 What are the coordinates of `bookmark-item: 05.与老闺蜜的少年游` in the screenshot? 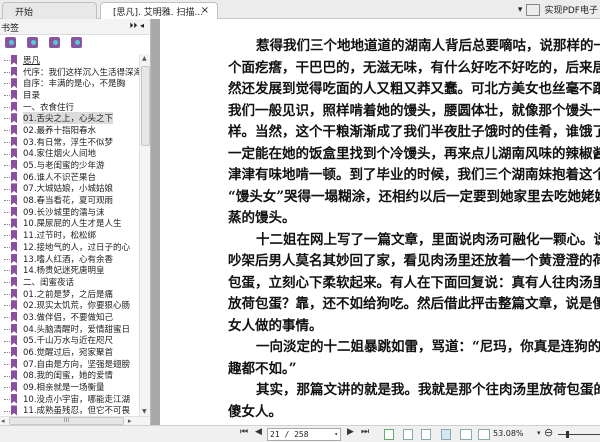 It's located at (69, 165).